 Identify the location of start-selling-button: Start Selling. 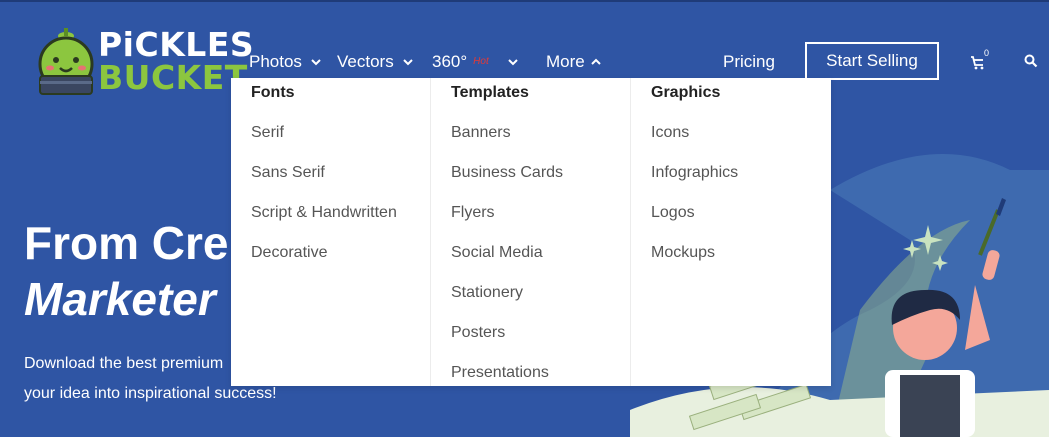
(872, 61).